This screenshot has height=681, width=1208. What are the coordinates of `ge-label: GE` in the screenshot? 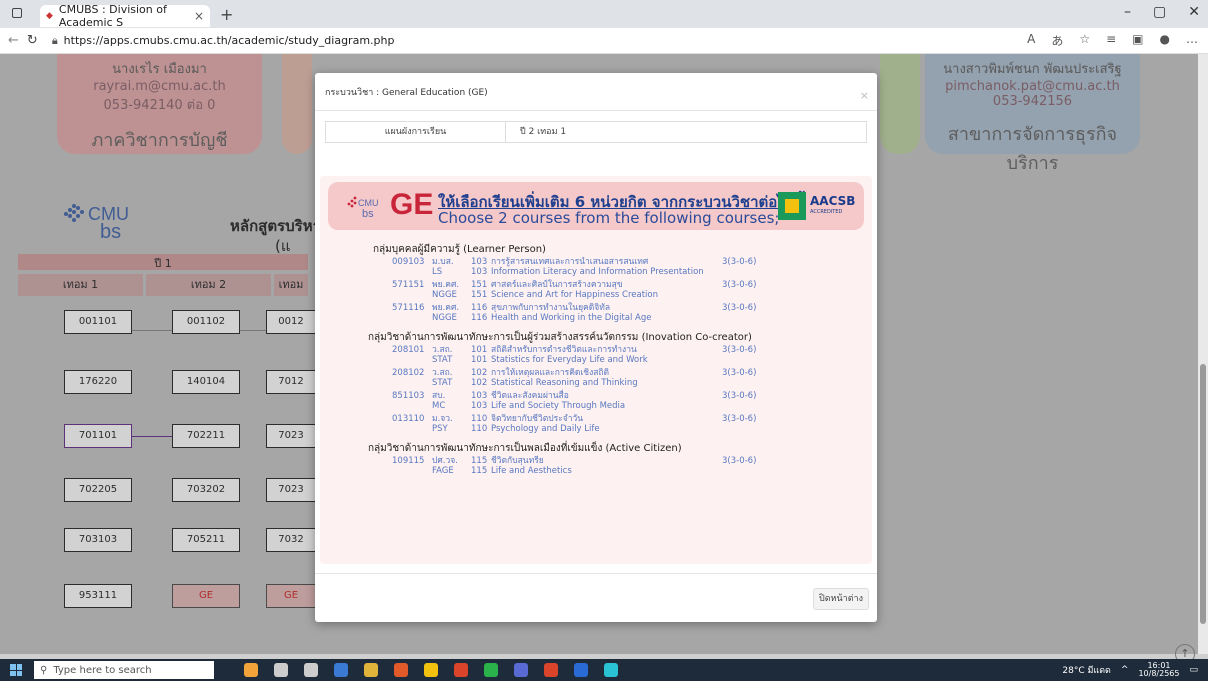 It's located at (412, 204).